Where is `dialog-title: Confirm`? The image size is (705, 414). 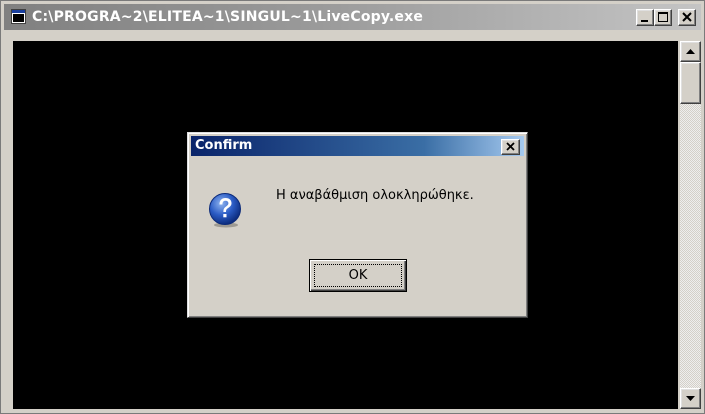 dialog-title: Confirm is located at coordinates (224, 145).